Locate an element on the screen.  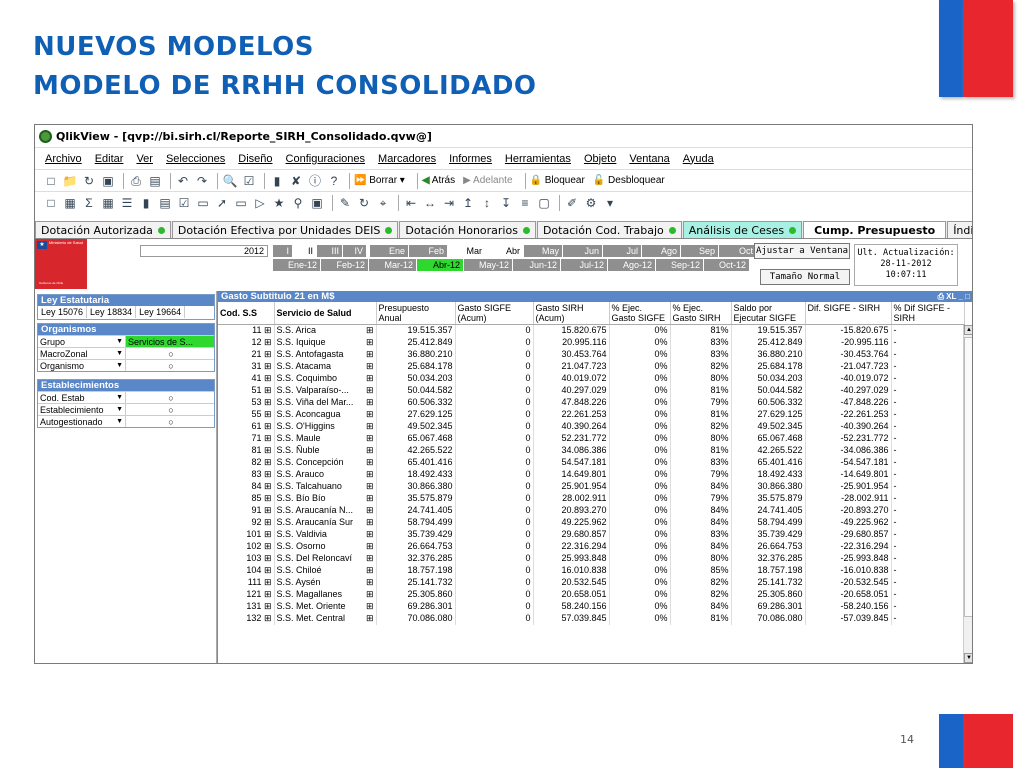
ley-item: Ley 19664 is located at coordinates (161, 312).